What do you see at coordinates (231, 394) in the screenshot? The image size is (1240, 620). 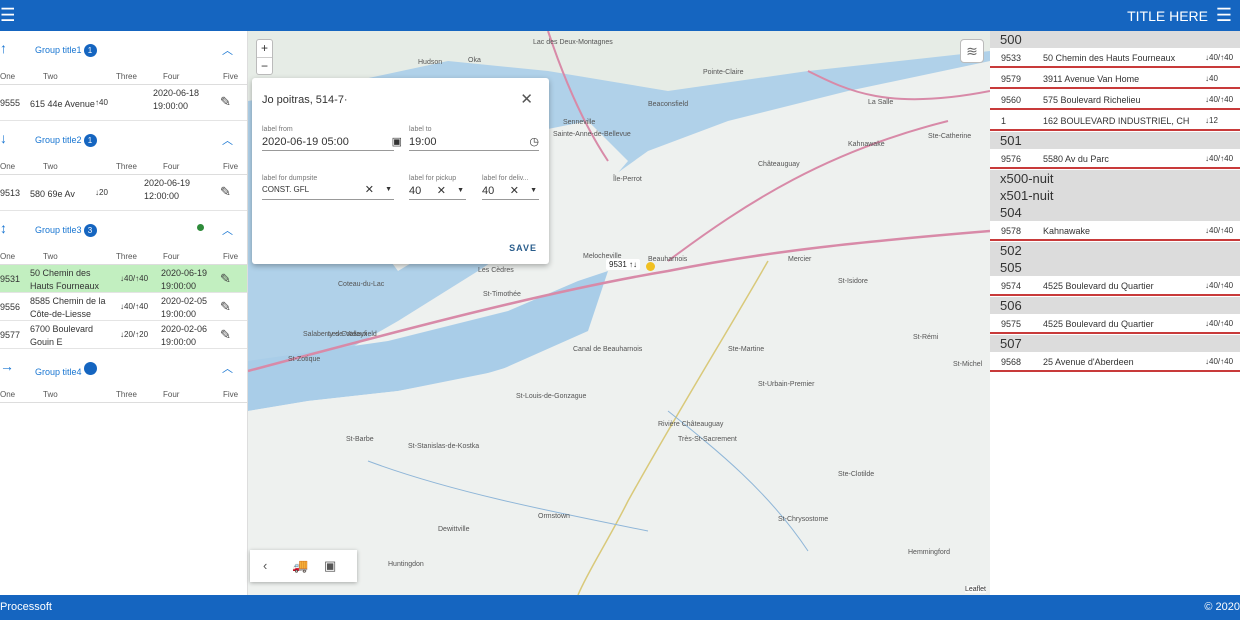 I see `column-header: Five` at bounding box center [231, 394].